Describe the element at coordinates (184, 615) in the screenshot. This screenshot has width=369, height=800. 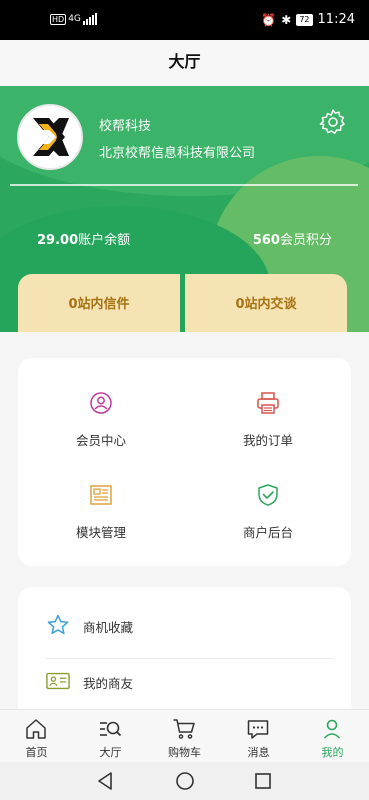
I see `list-item-favorites: 商机收藏` at that location.